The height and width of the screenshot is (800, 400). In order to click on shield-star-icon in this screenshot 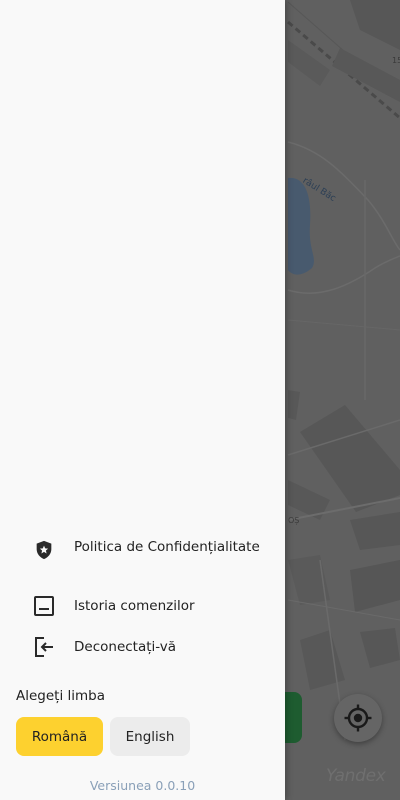, I will do `click(44, 550)`.